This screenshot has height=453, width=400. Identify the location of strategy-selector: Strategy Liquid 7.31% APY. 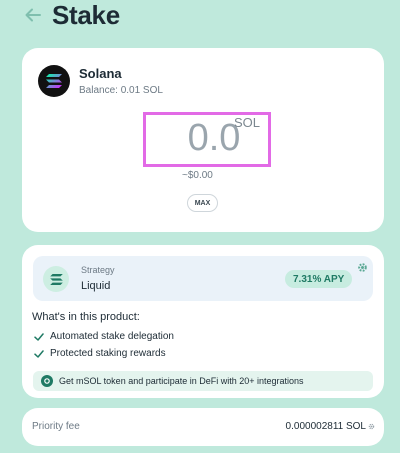
(203, 278).